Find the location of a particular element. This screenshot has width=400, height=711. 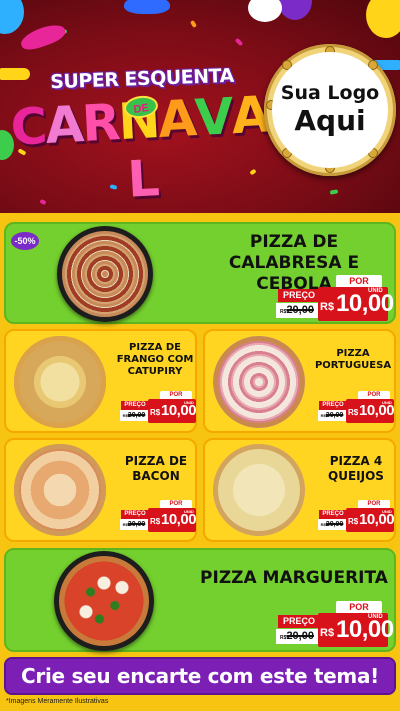

headline-letter: V is located at coordinates (213, 117).